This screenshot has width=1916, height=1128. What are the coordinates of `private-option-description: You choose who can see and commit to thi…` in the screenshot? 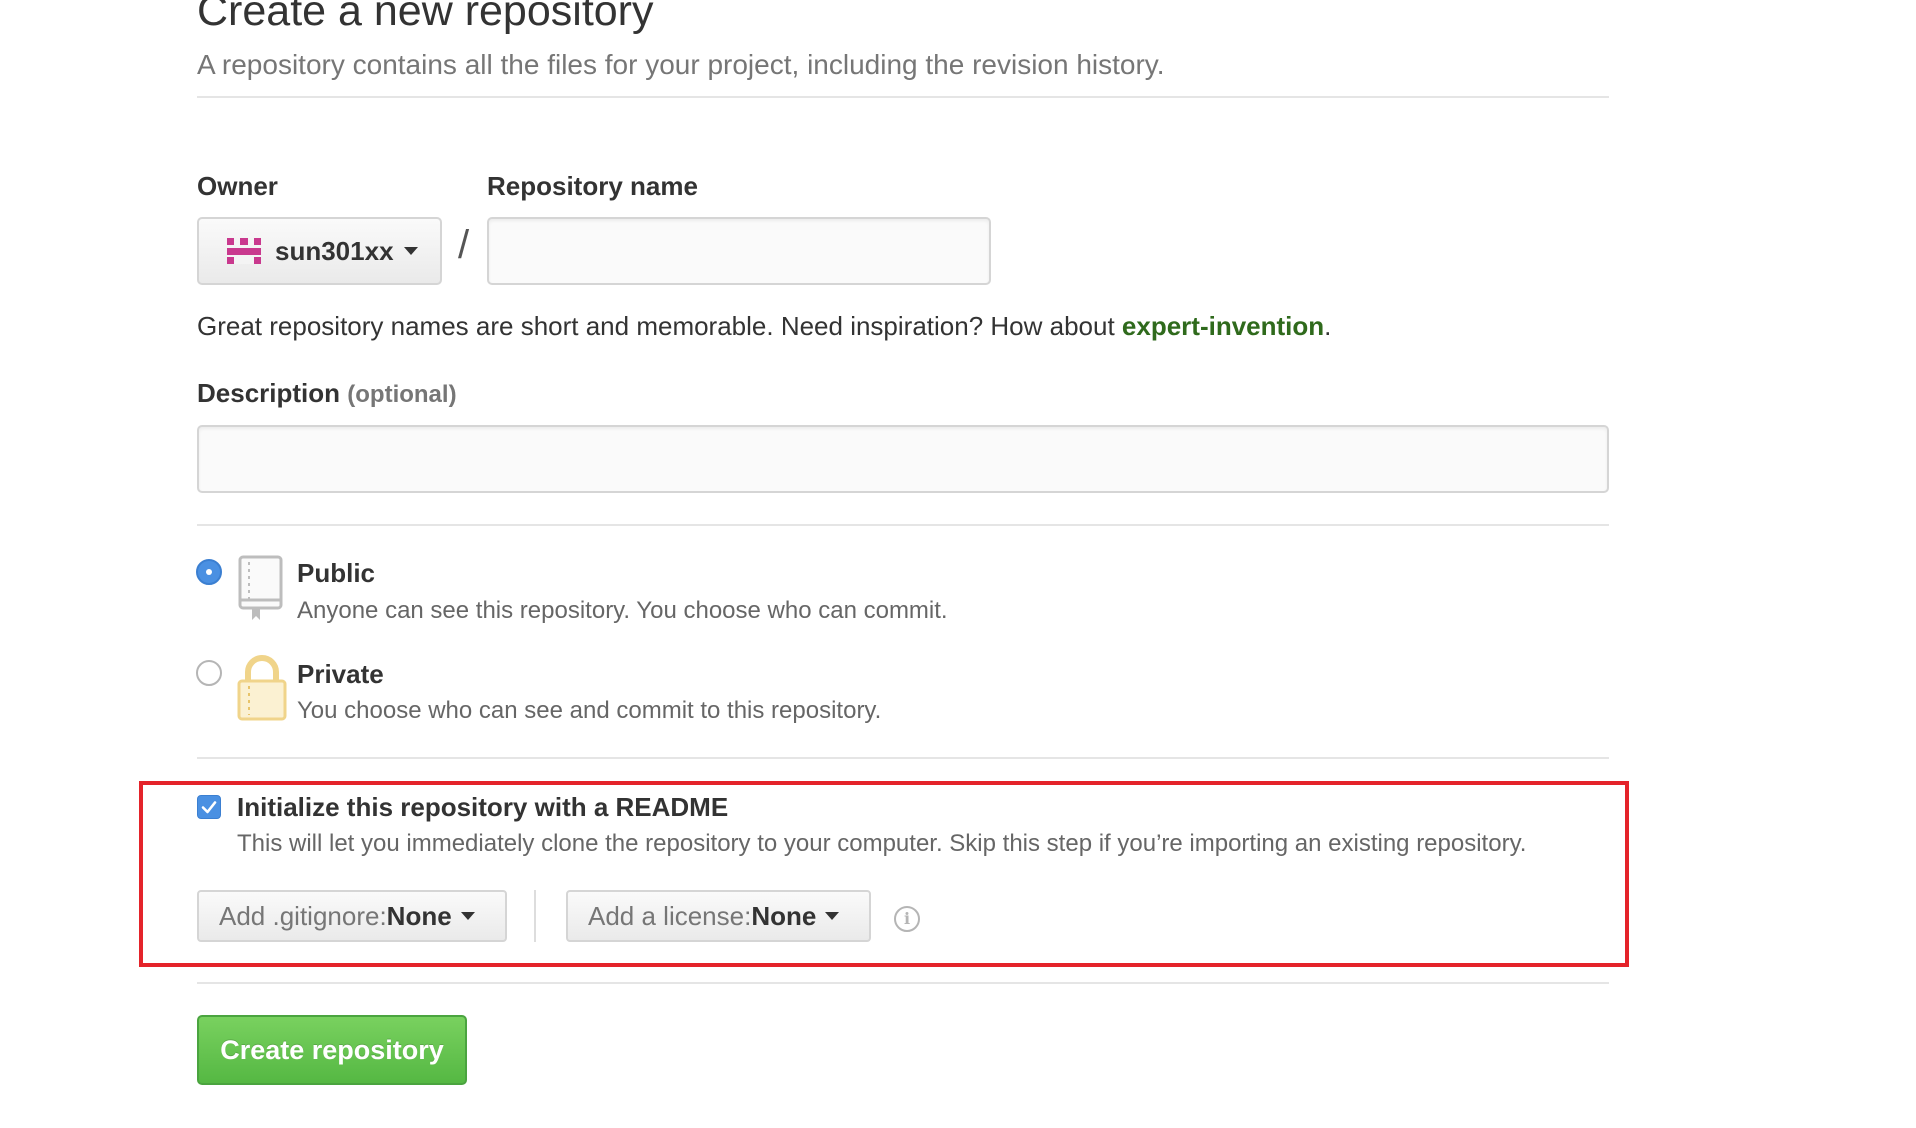 It's located at (589, 710).